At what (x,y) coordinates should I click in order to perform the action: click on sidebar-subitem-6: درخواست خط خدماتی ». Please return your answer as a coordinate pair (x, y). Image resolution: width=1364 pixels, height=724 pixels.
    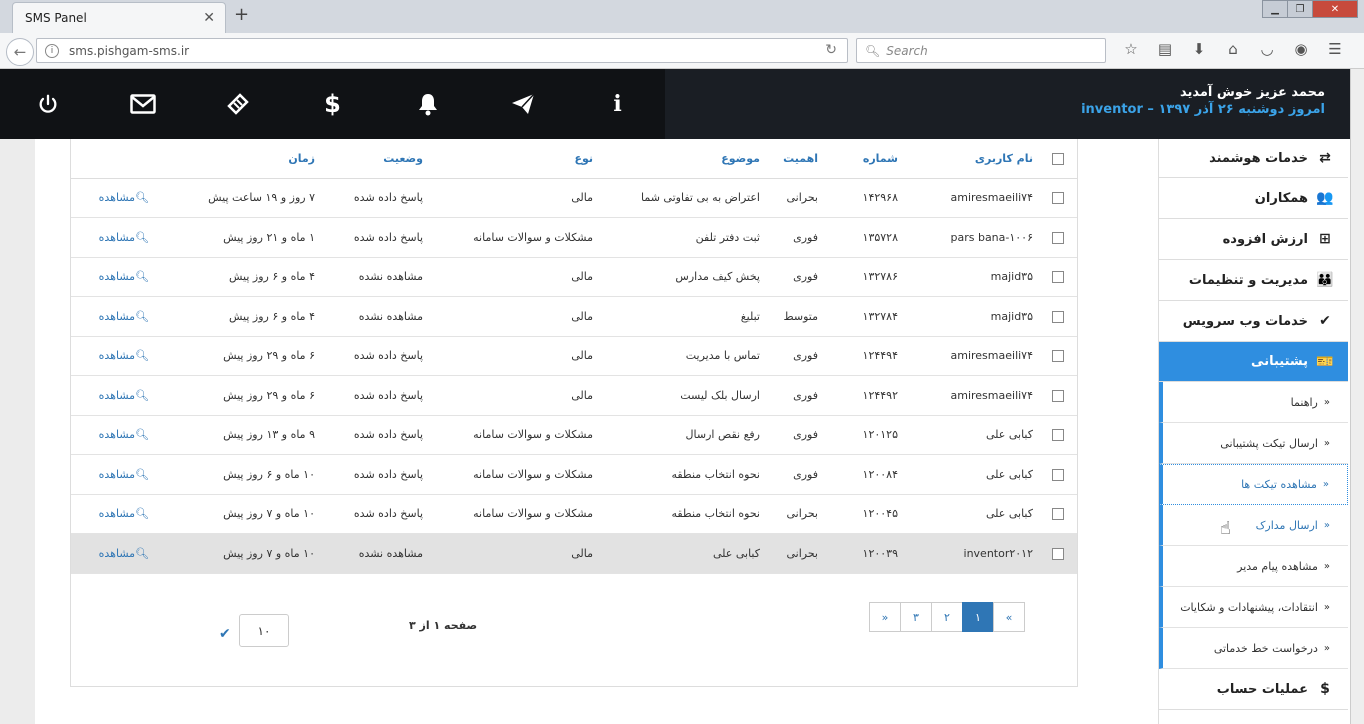
    Looking at the image, I should click on (1253, 648).